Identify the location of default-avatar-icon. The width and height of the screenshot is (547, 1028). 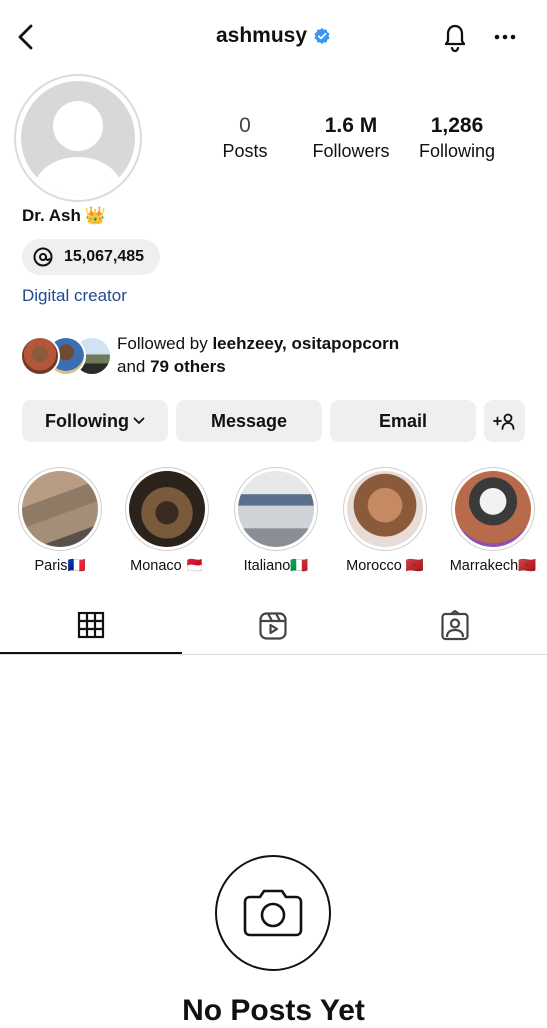
(78, 138).